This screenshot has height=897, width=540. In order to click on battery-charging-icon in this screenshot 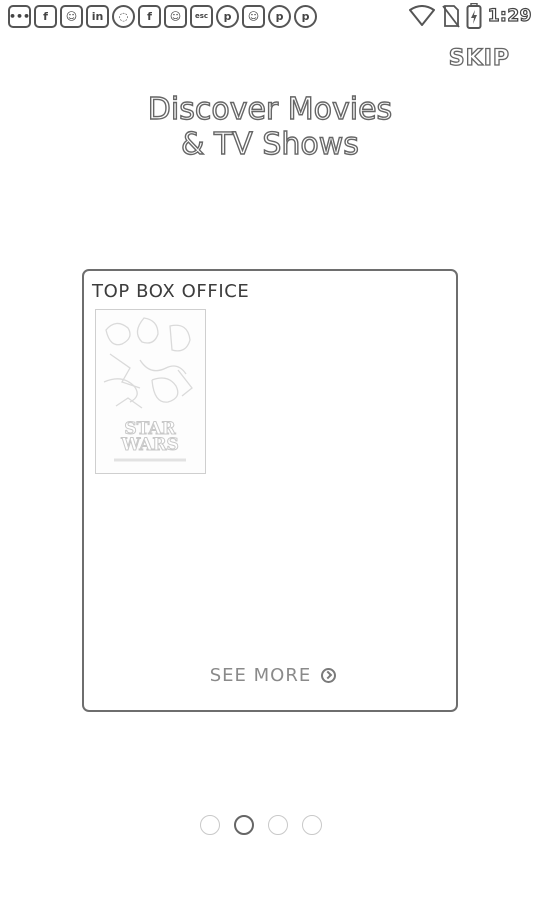, I will do `click(474, 16)`.